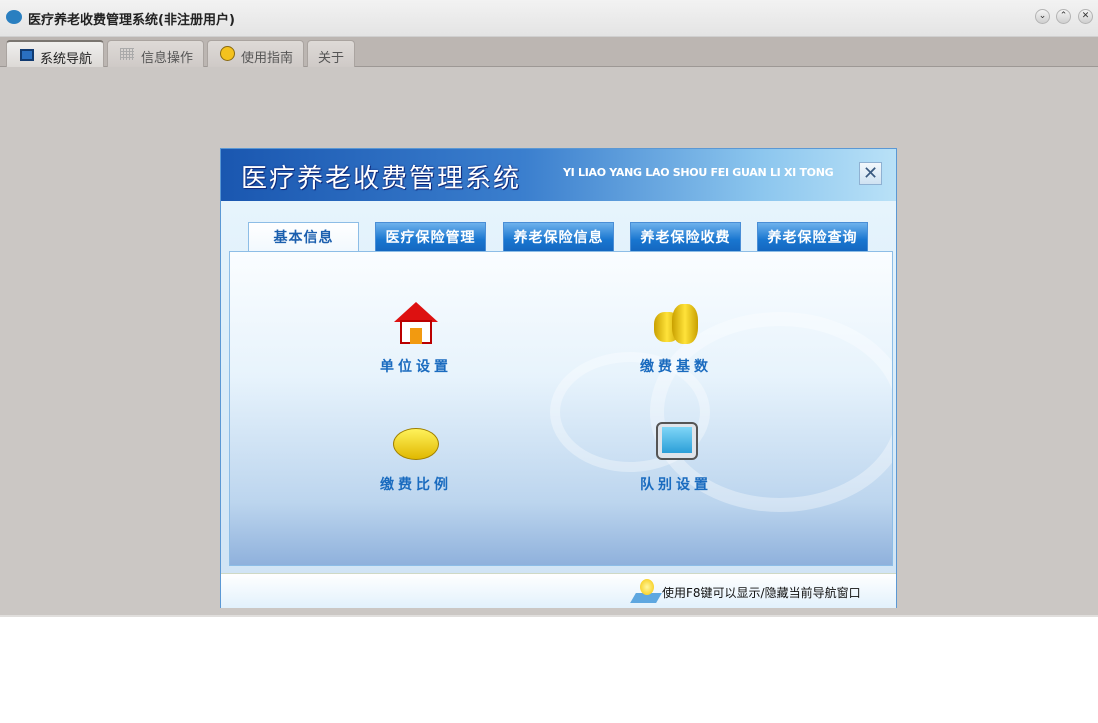 The width and height of the screenshot is (1098, 723). I want to click on dialog-tab-basic-info: 基本信息, so click(303, 237).